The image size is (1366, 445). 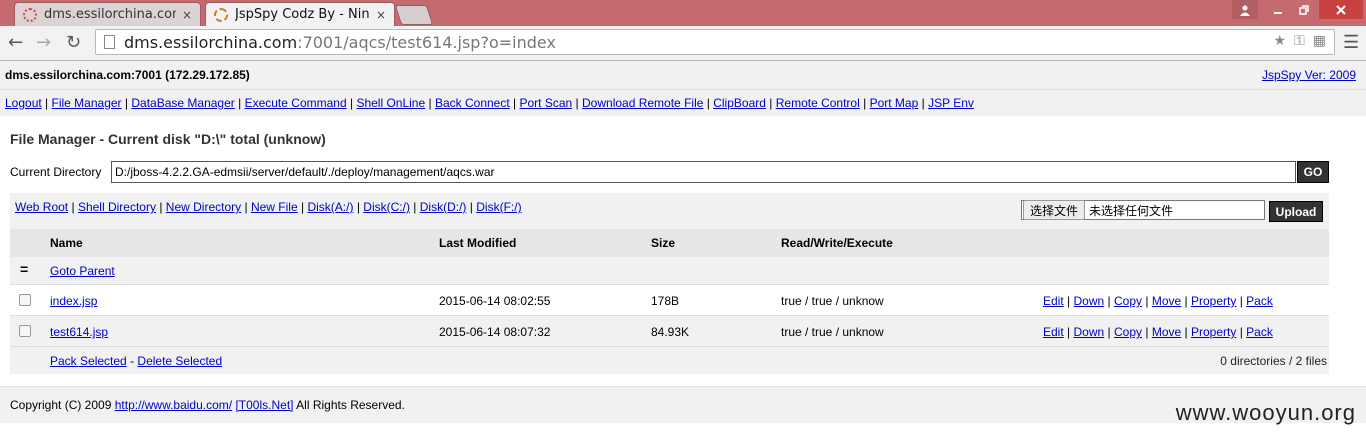 What do you see at coordinates (832, 301) in the screenshot?
I see `file-permissions: true / true / unknow` at bounding box center [832, 301].